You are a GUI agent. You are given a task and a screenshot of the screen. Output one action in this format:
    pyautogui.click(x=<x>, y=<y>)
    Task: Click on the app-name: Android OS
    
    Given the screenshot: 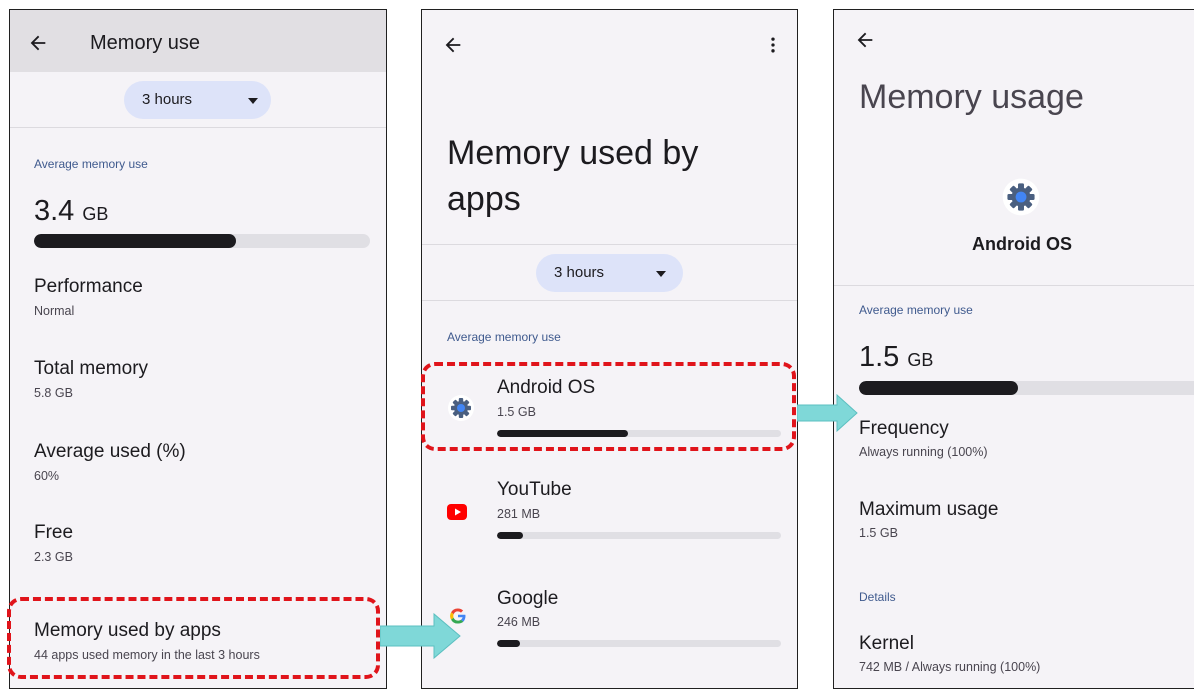 What is the action you would take?
    pyautogui.click(x=1022, y=244)
    